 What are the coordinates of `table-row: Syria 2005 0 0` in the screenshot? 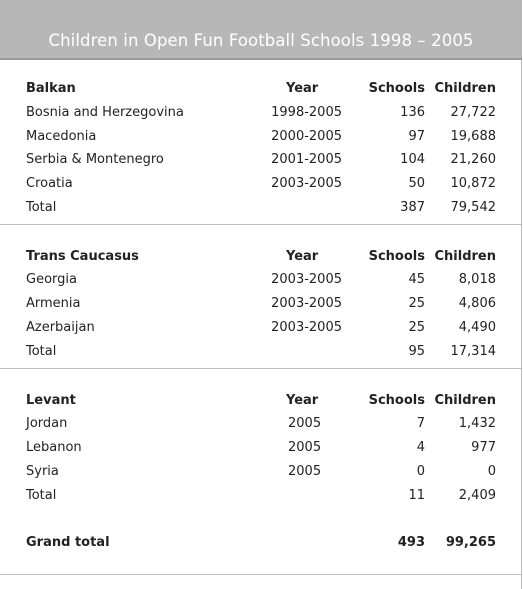 It's located at (261, 472).